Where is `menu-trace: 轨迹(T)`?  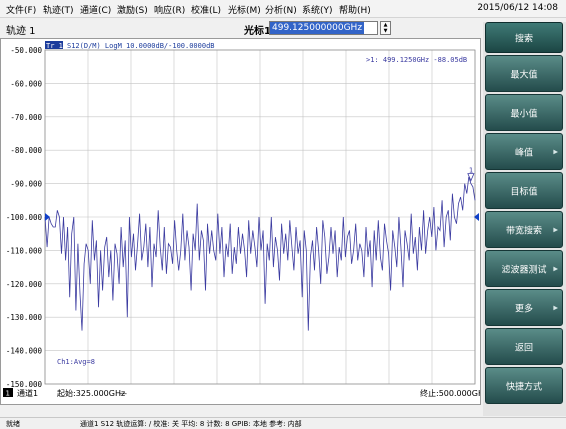
menu-trace: 轨迹(T) is located at coordinates (58, 9).